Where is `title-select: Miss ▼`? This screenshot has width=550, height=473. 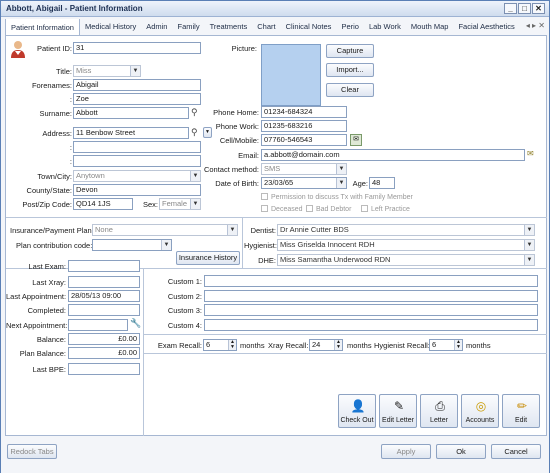
title-select: Miss ▼ is located at coordinates (107, 71).